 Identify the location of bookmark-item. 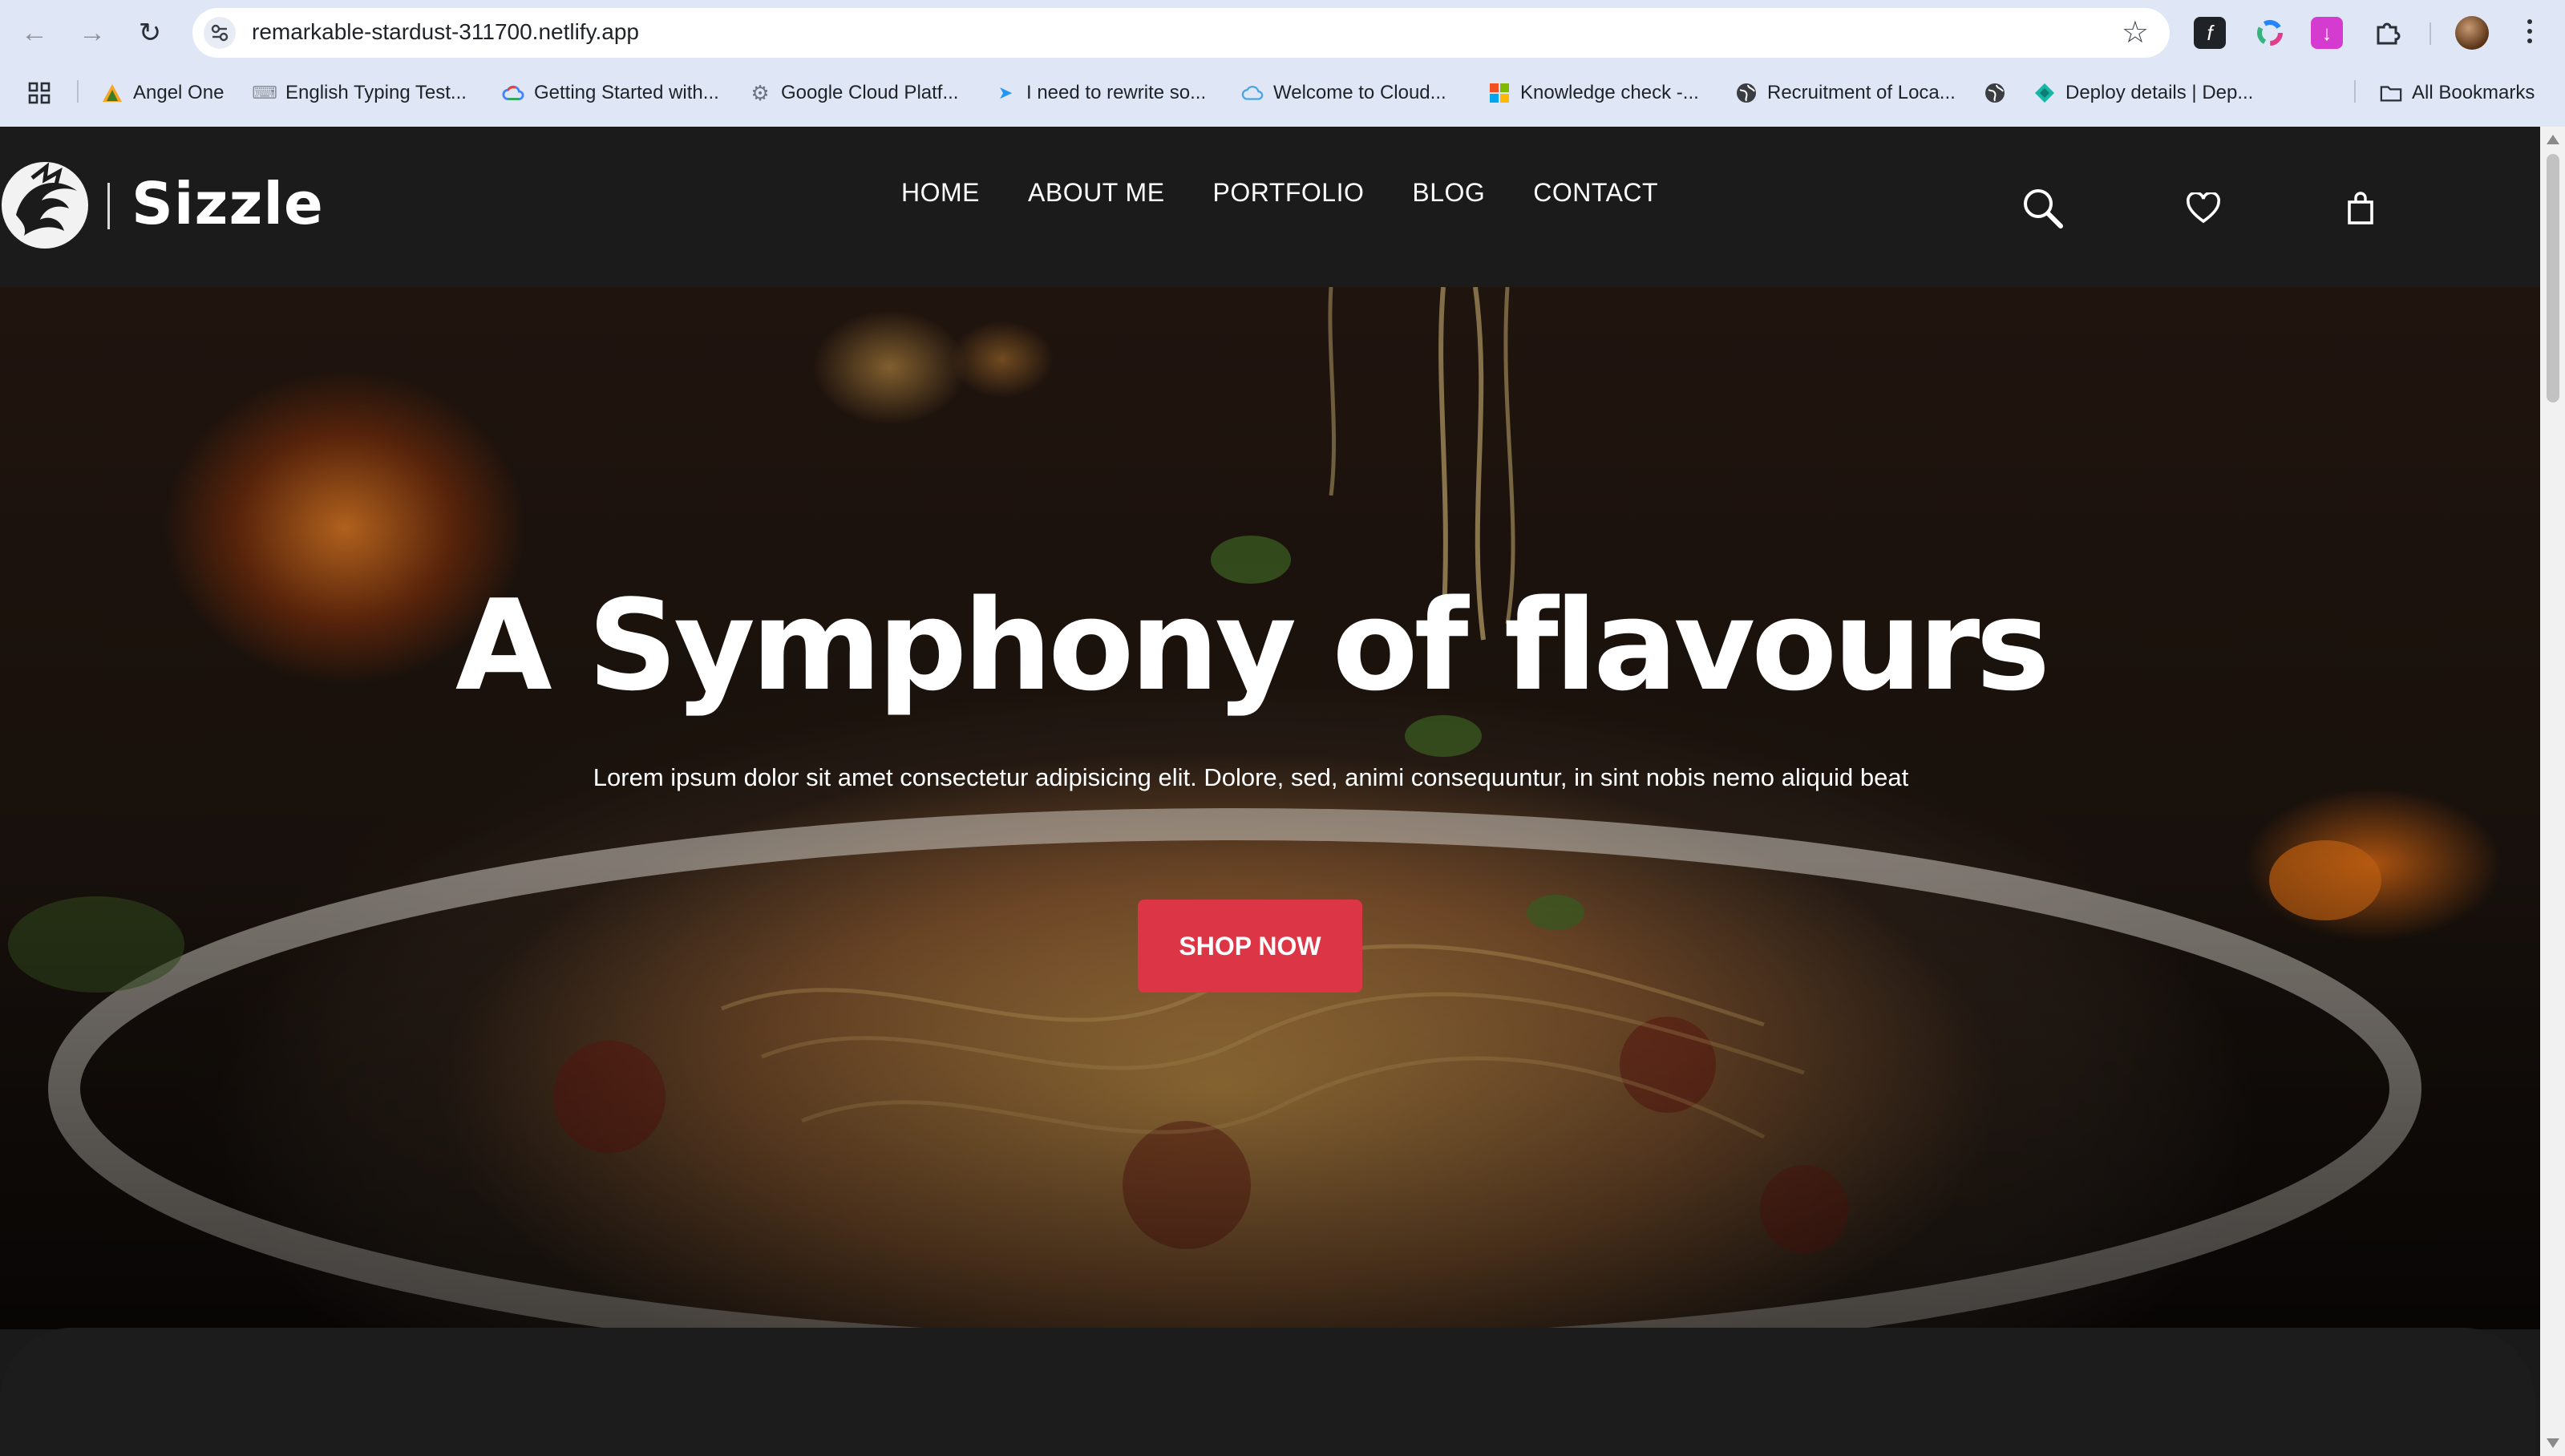
(2000, 93).